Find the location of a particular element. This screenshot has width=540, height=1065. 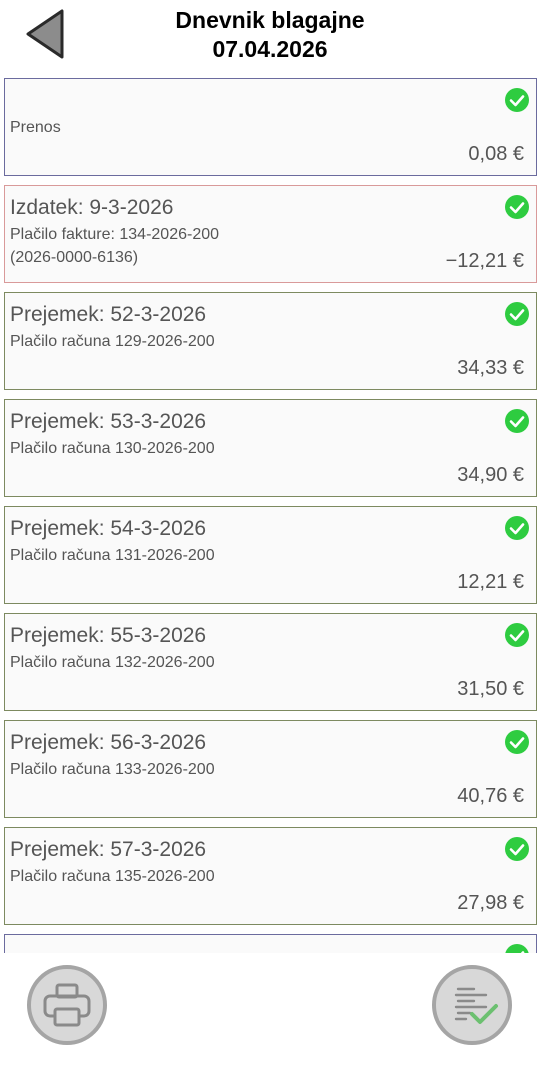

printer-icon is located at coordinates (67, 1005).